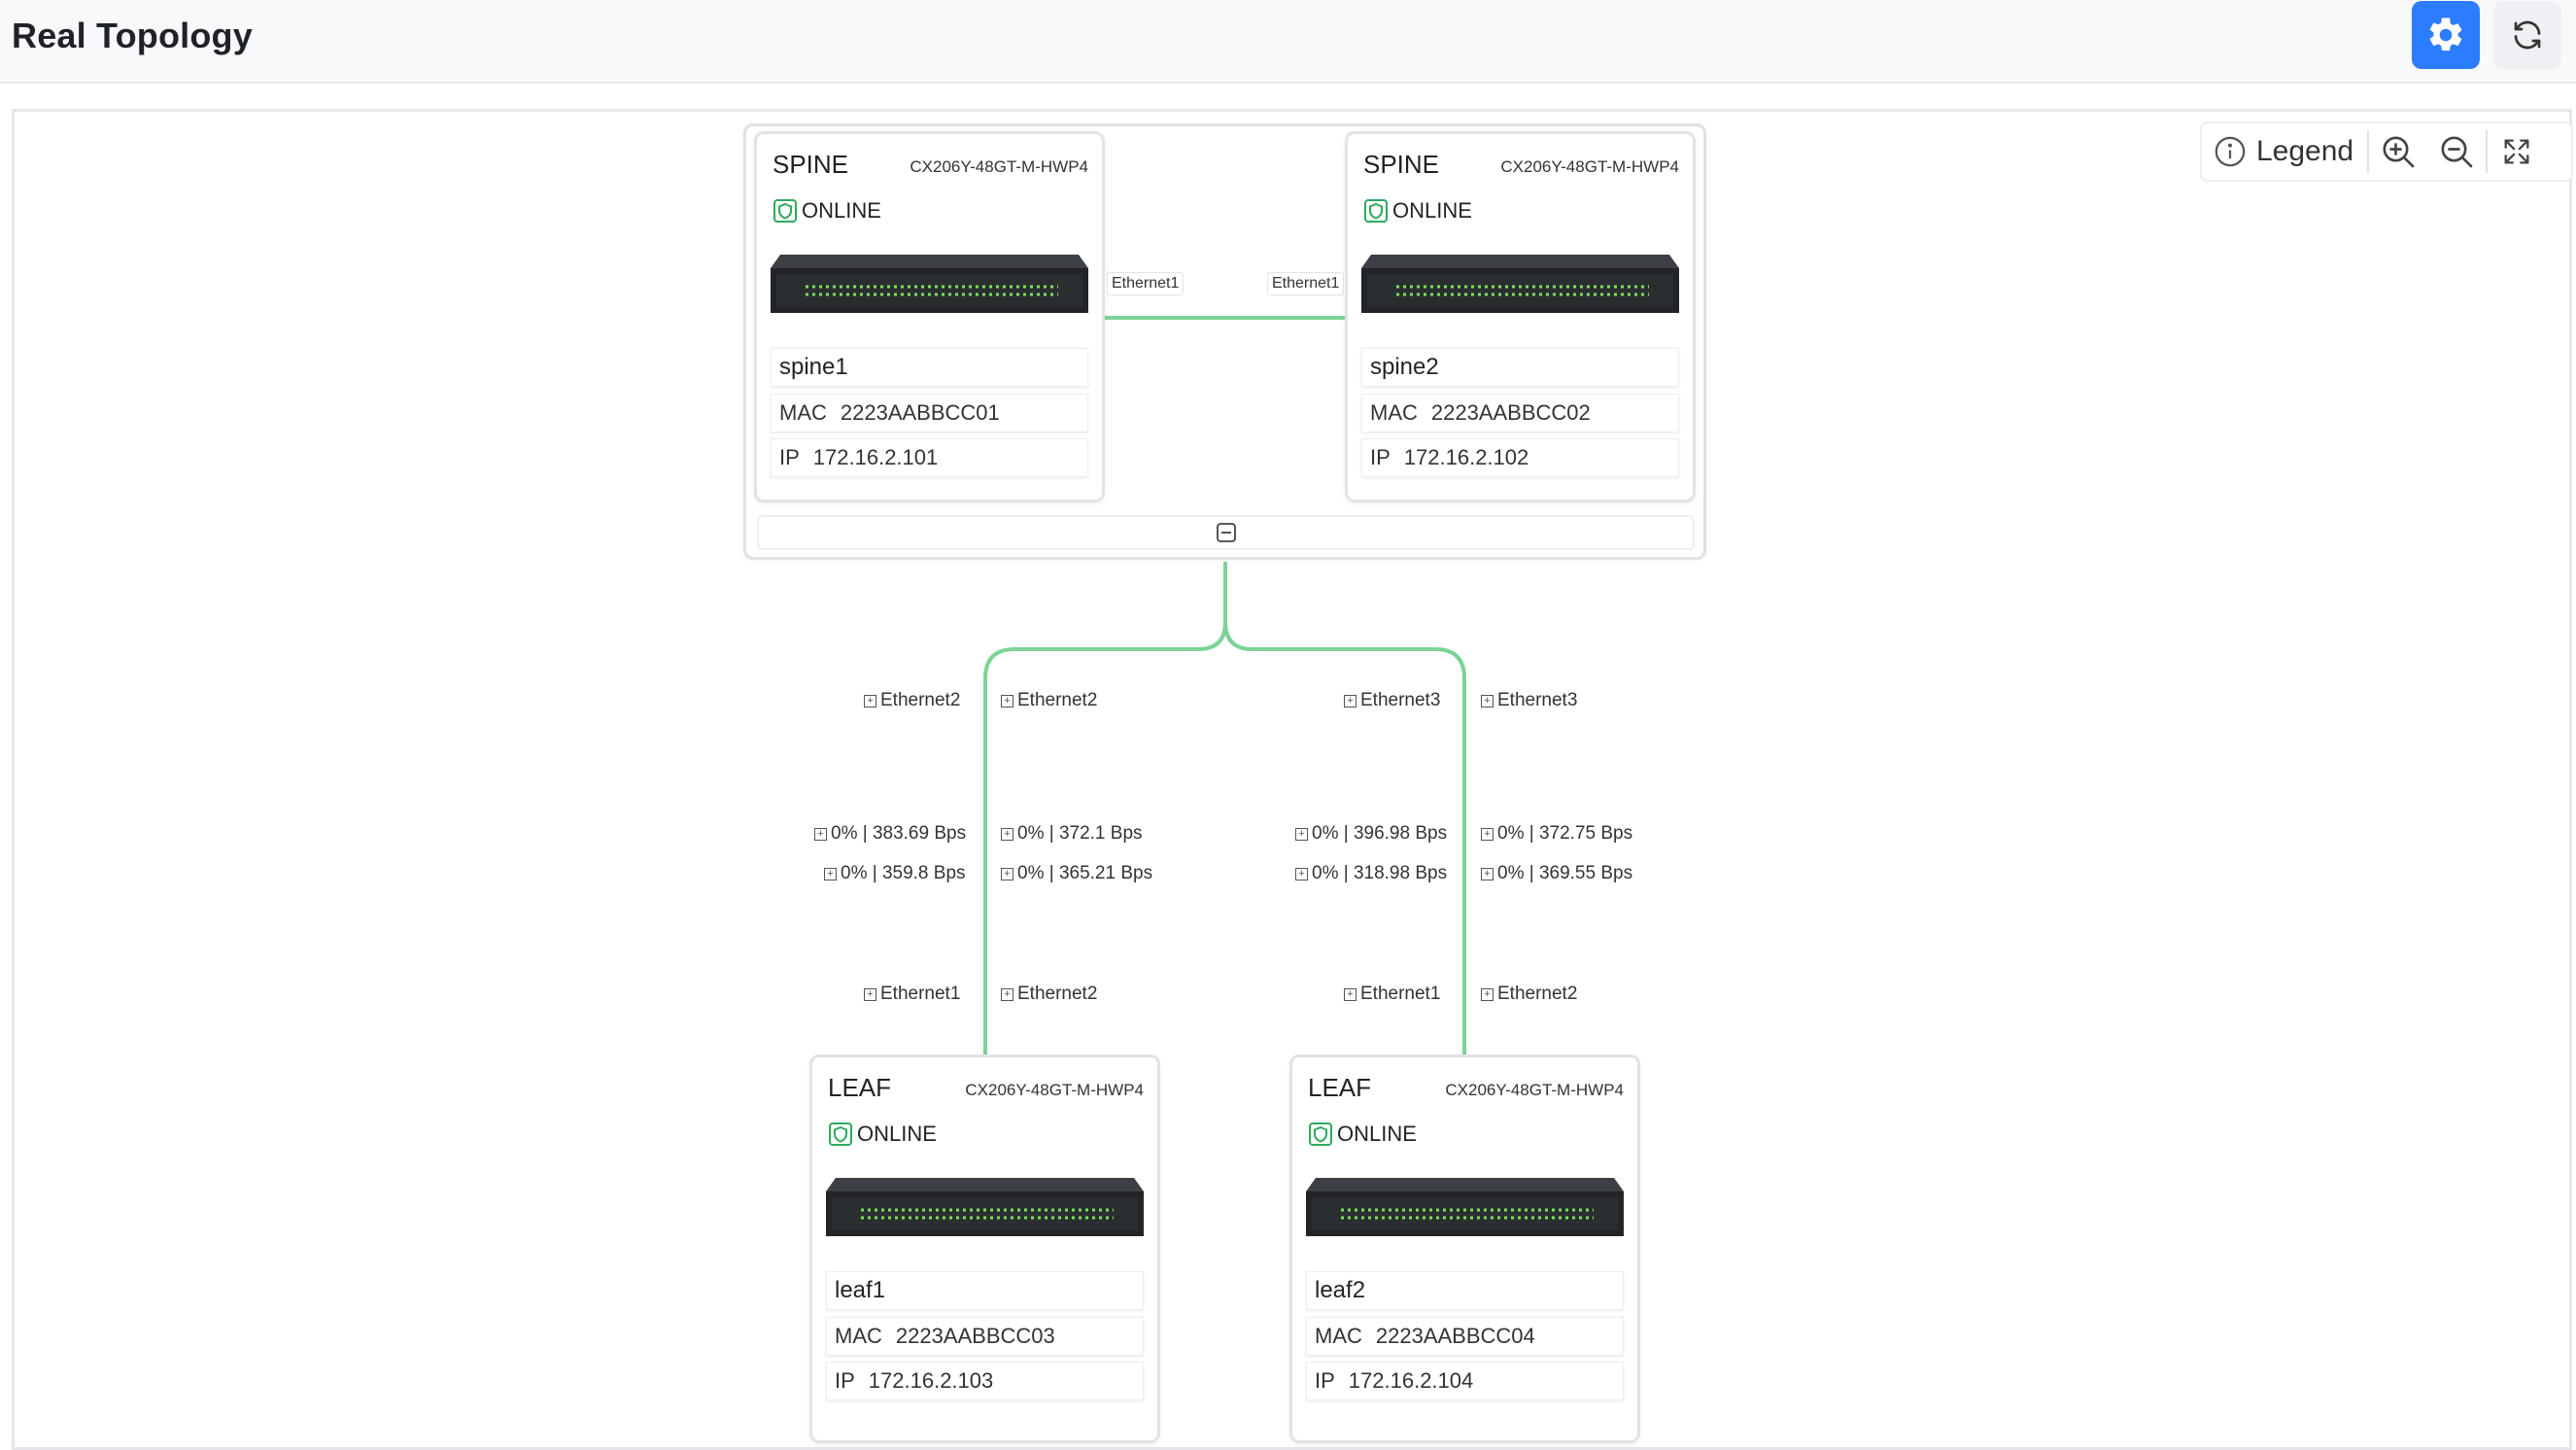 This screenshot has height=1450, width=2576. Describe the element at coordinates (930, 367) in the screenshot. I see `device-name-field: spine1` at that location.